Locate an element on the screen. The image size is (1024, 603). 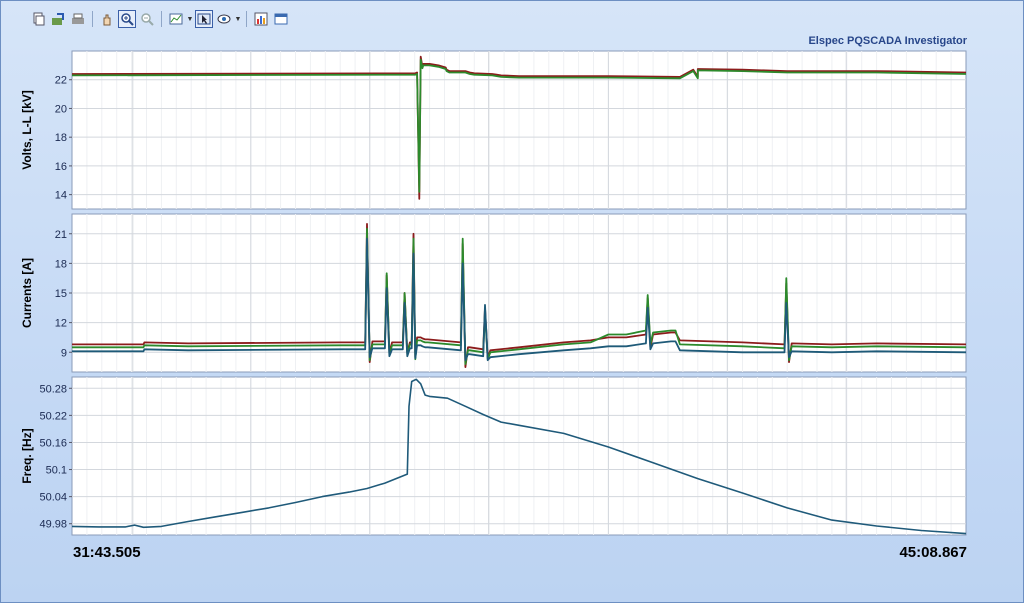
frequency-axis-label: Freq. [Hz] is located at coordinates (27, 455).